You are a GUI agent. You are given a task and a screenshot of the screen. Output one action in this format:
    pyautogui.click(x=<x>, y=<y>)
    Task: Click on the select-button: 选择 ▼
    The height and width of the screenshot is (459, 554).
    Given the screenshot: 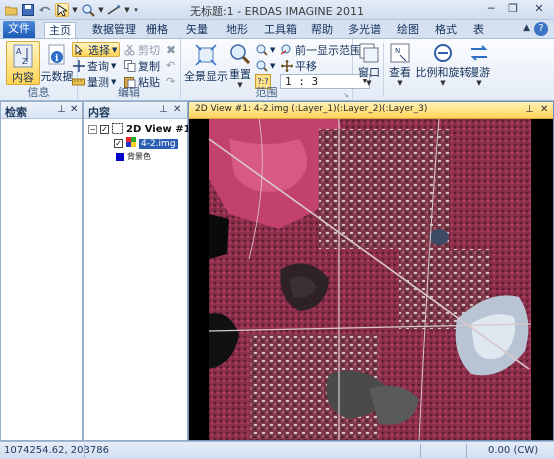 What is the action you would take?
    pyautogui.click(x=96, y=49)
    